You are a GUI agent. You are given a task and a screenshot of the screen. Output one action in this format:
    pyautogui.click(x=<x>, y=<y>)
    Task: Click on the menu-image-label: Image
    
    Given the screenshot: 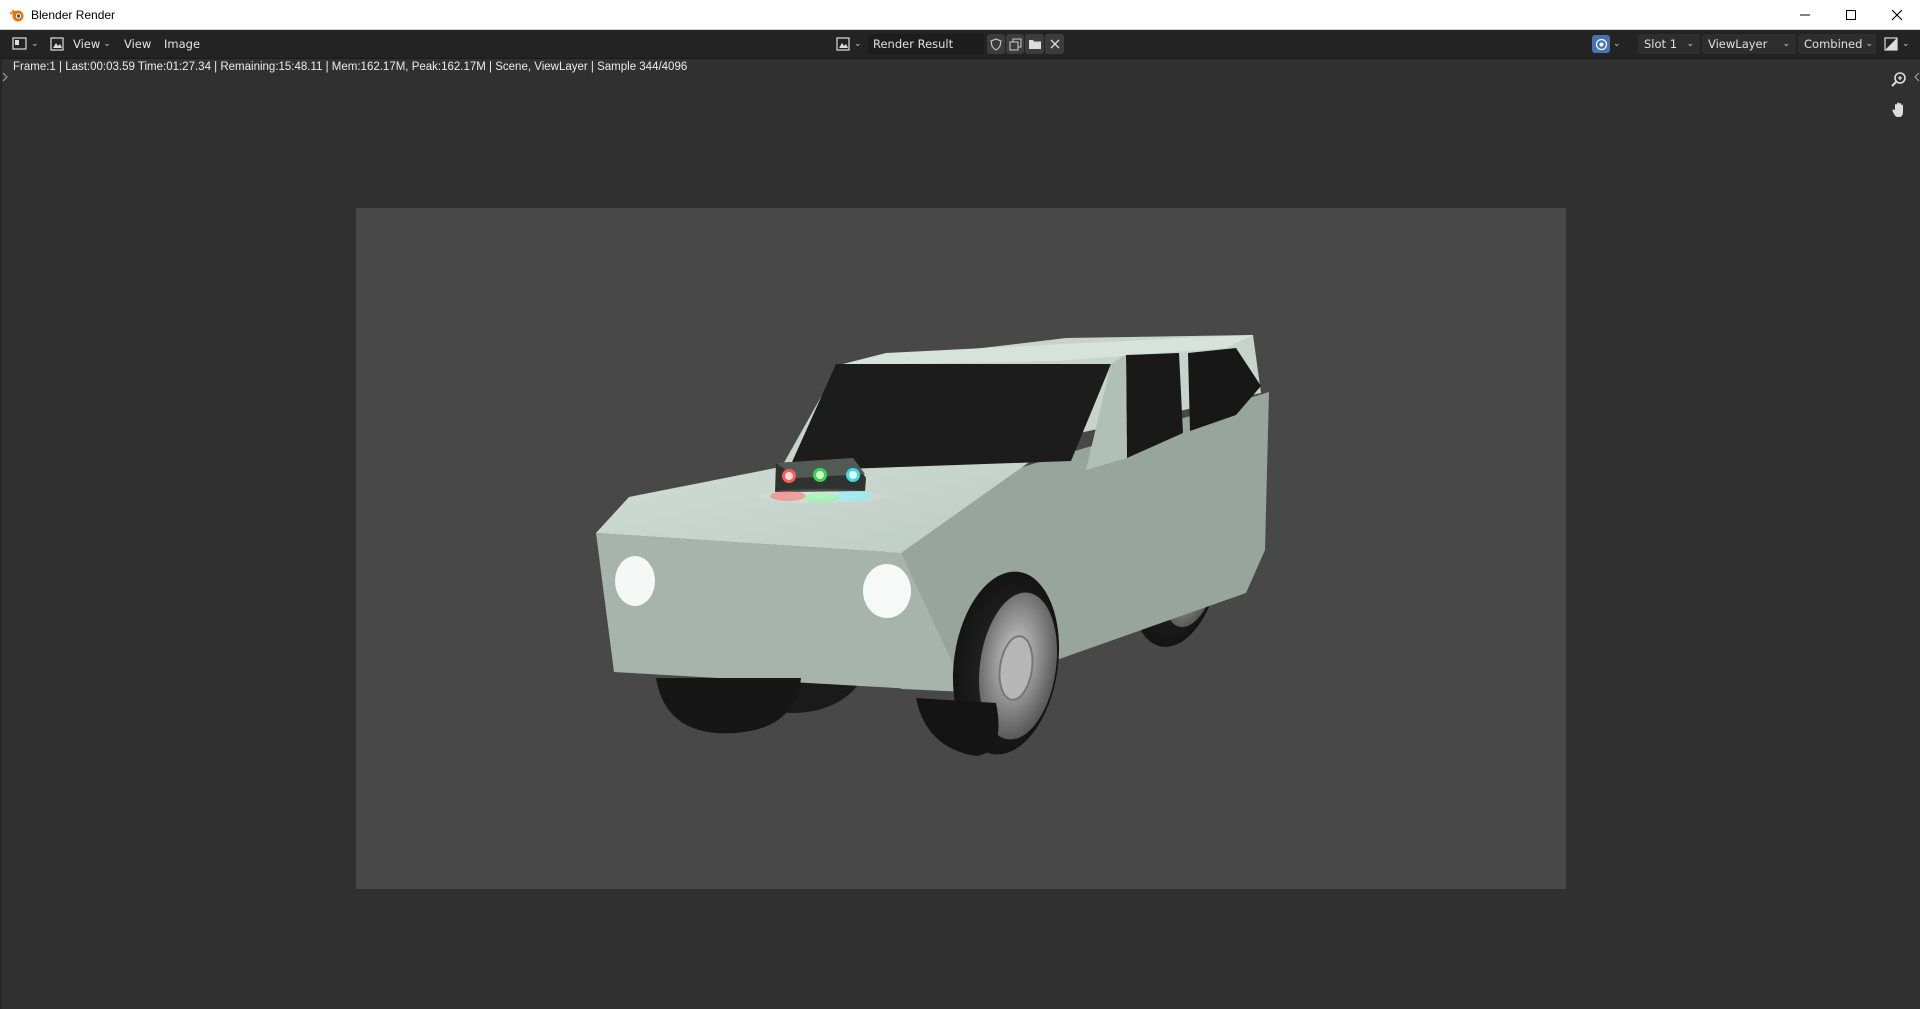 What is the action you would take?
    pyautogui.click(x=182, y=44)
    